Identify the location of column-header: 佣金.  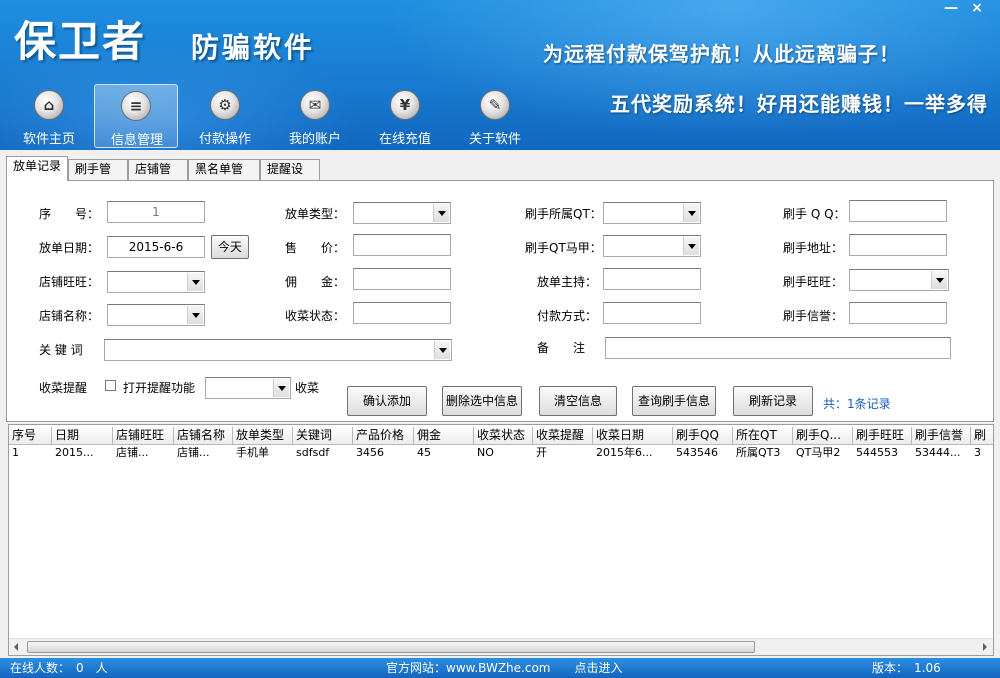
(444, 436).